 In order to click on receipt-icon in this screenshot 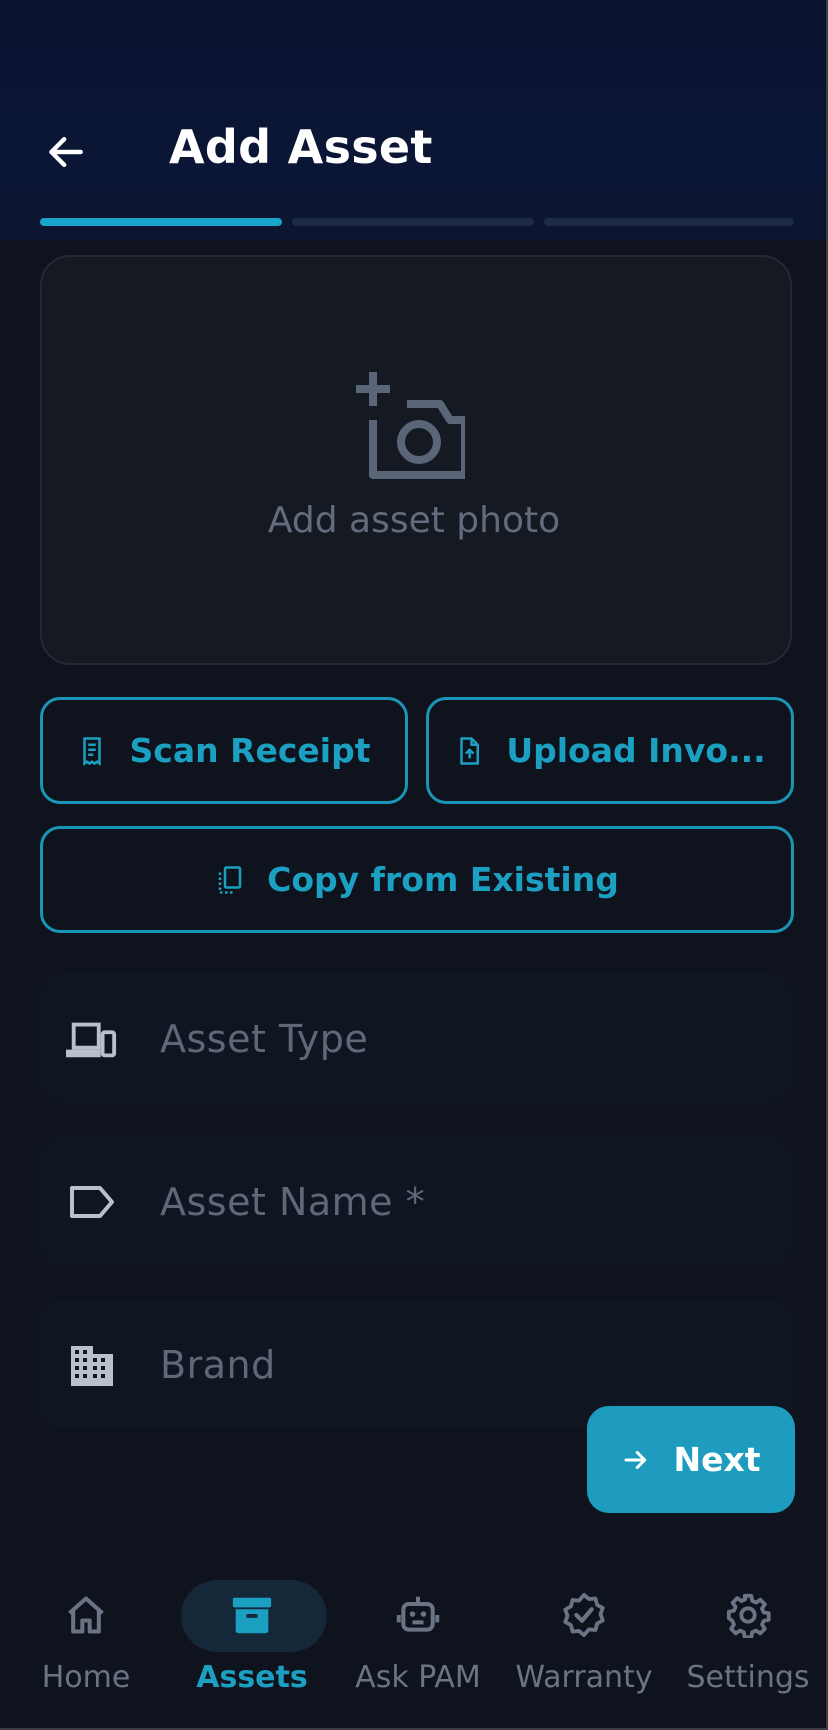, I will do `click(92, 751)`.